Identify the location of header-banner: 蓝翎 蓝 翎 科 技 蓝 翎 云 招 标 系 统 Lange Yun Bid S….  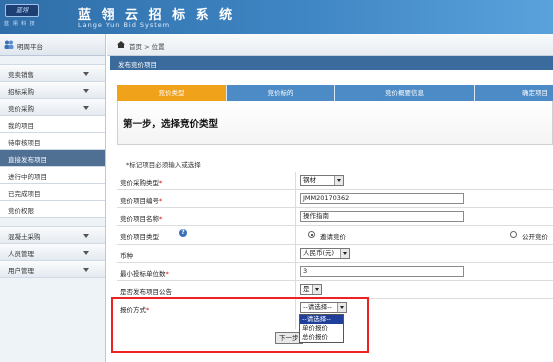
(276, 17).